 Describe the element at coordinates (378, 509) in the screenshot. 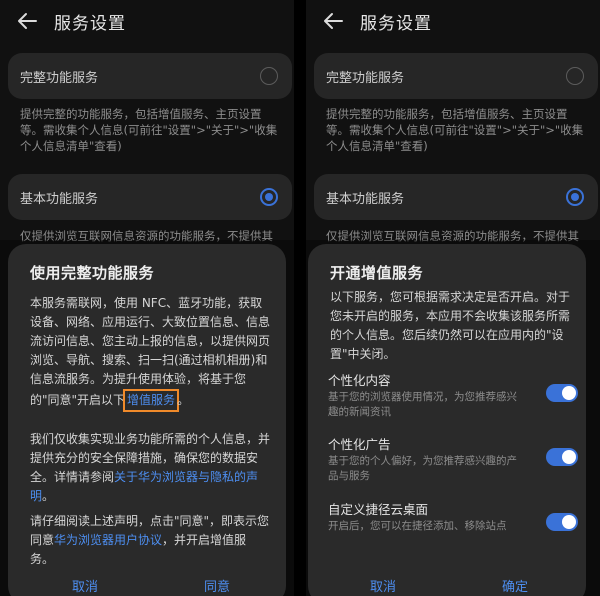

I see `setting-title: 自定义捷径云桌面` at that location.